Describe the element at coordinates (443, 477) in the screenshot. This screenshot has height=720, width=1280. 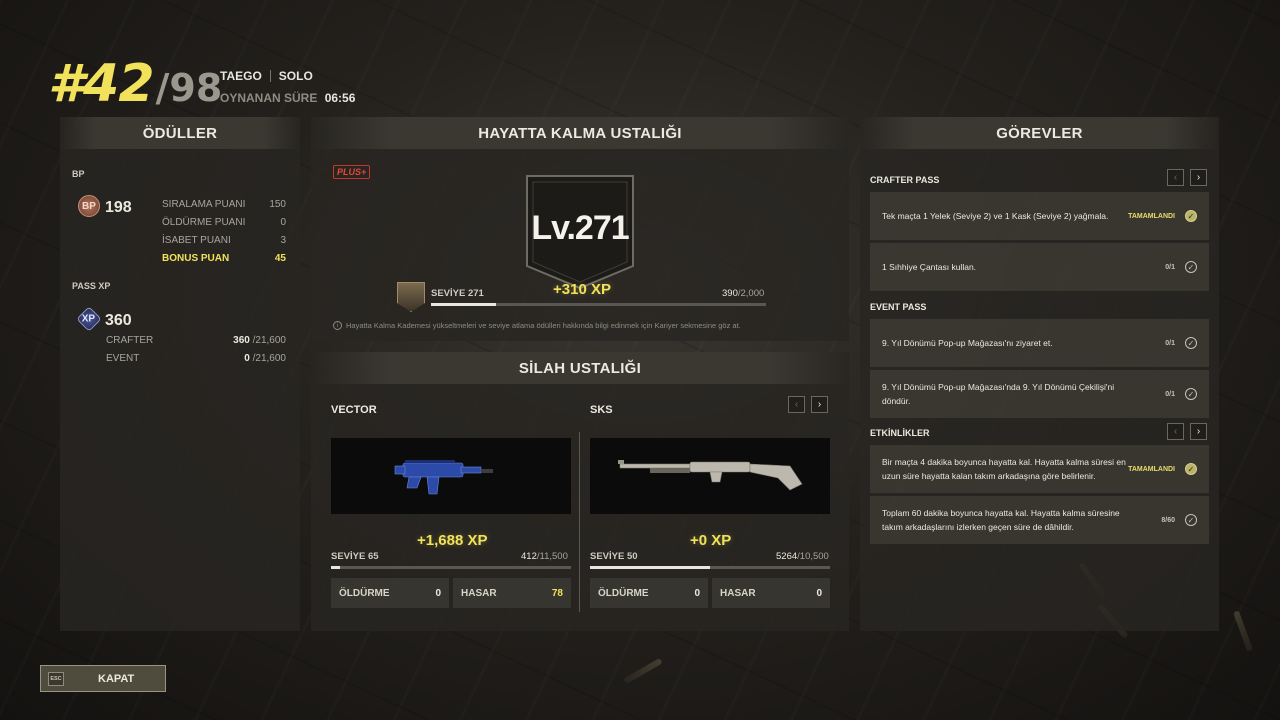
I see `vector-smg-icon` at that location.